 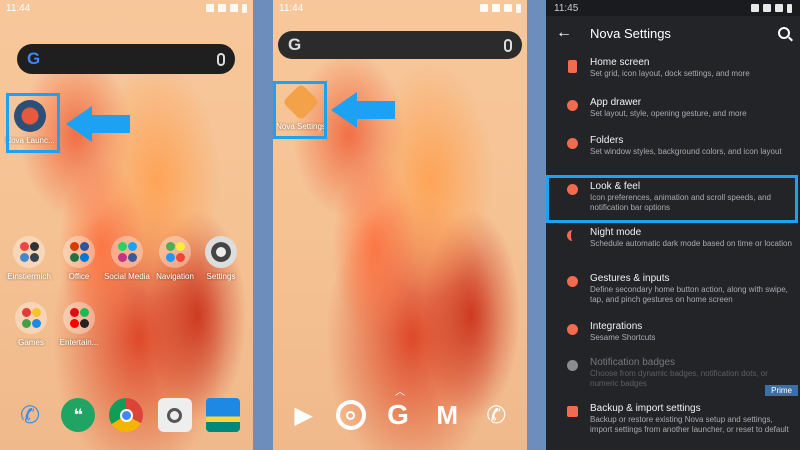 I want to click on menu-item-desc: Sesame Shortcuts, so click(x=623, y=337).